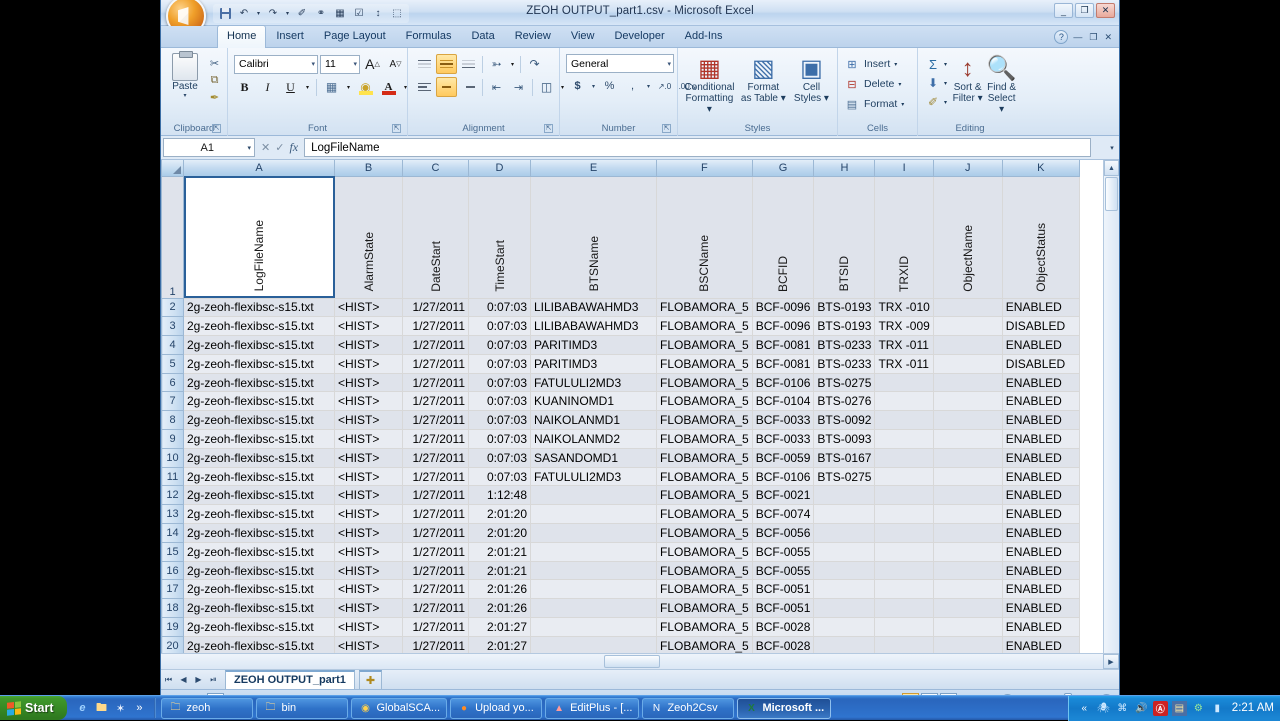  What do you see at coordinates (1040, 168) in the screenshot?
I see `column-header-k: K` at bounding box center [1040, 168].